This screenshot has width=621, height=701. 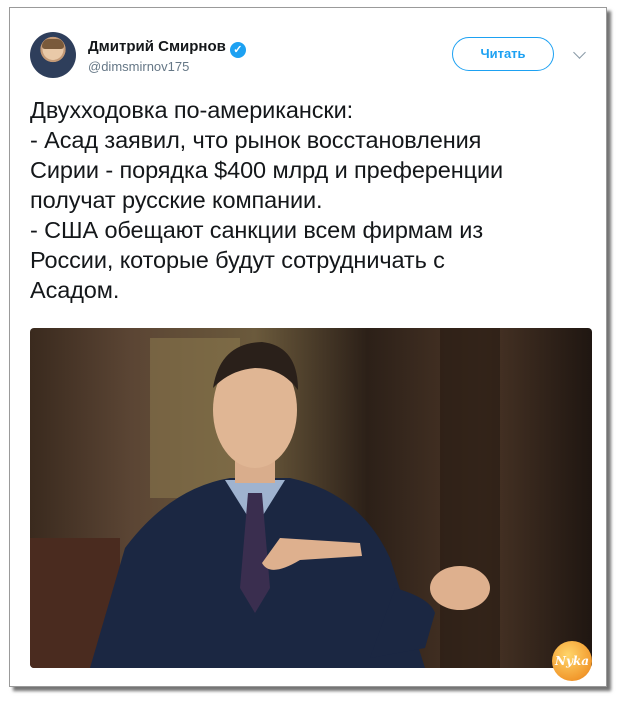 I want to click on photo-hand-open, so click(x=460, y=588).